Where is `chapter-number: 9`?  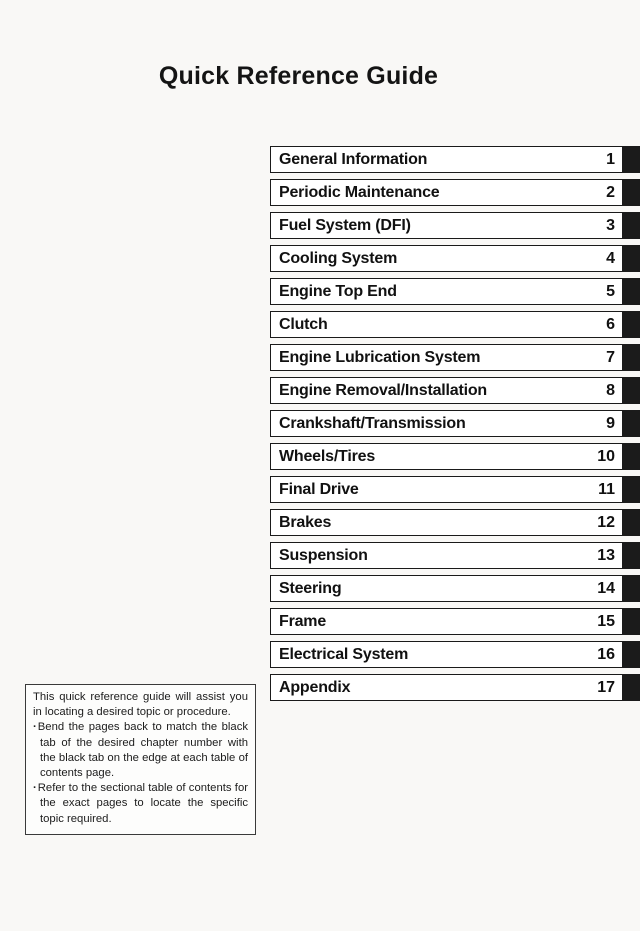
chapter-number: 9 is located at coordinates (610, 423).